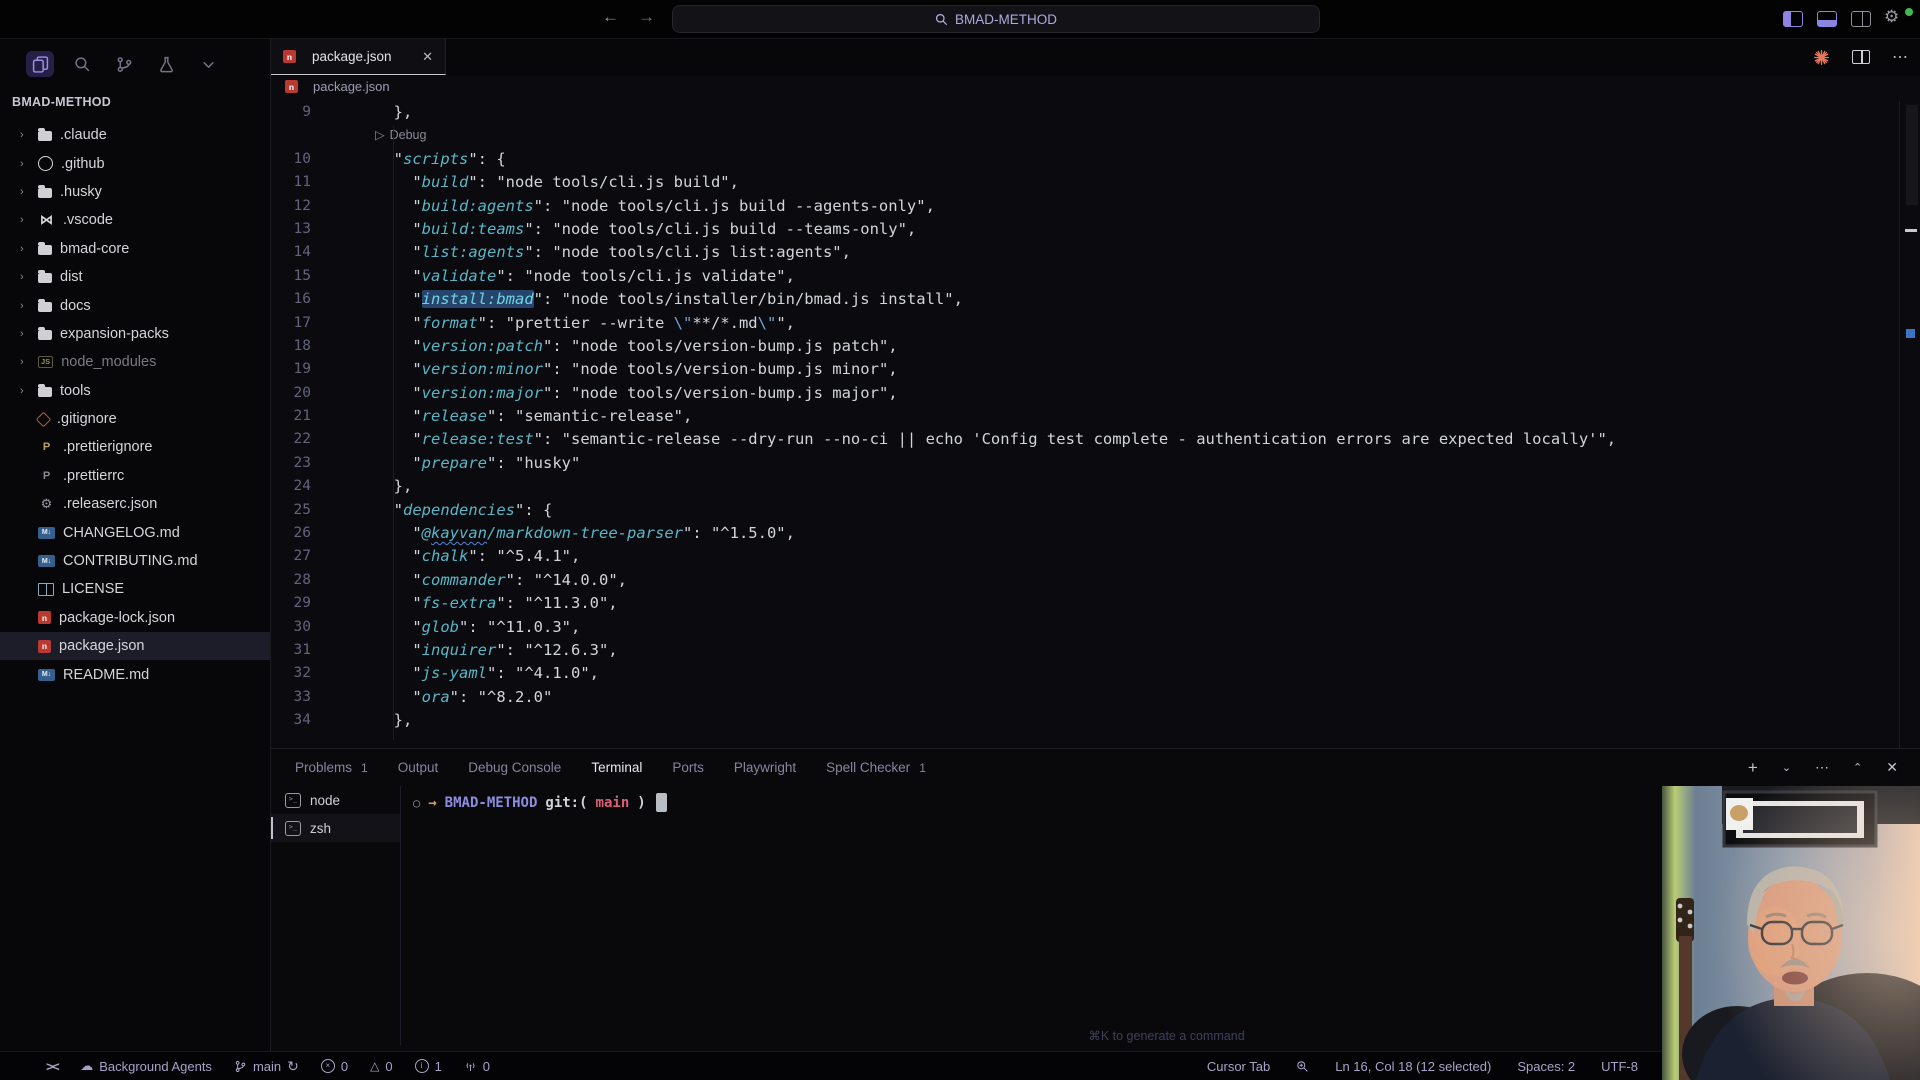  What do you see at coordinates (1910, 333) in the screenshot?
I see `overview-ruler-selection-mark` at bounding box center [1910, 333].